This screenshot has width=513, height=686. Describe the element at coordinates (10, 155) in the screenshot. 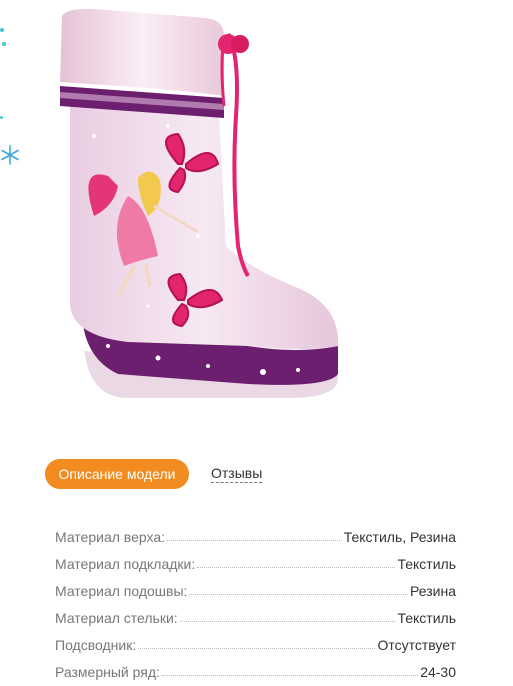

I see `snowflake-icon` at that location.